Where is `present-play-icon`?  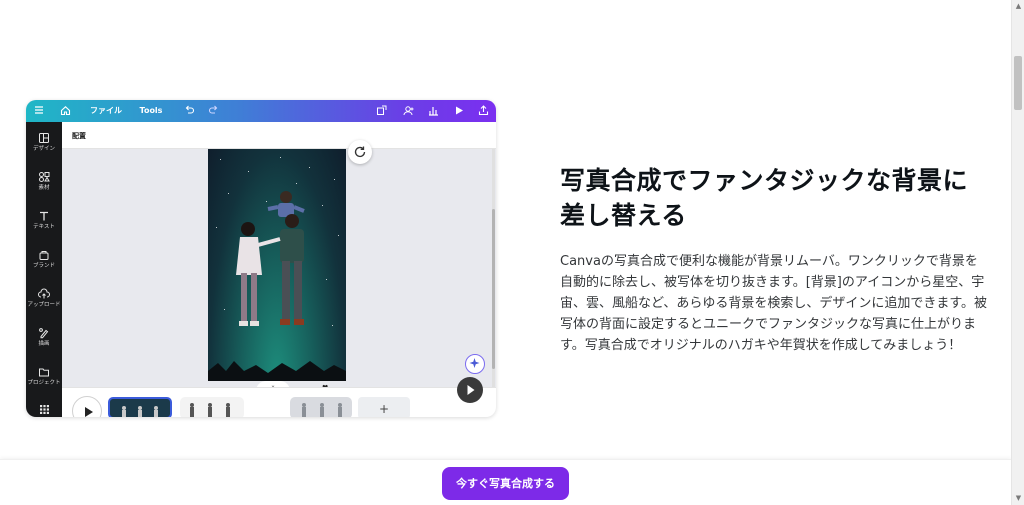 present-play-icon is located at coordinates (461, 111).